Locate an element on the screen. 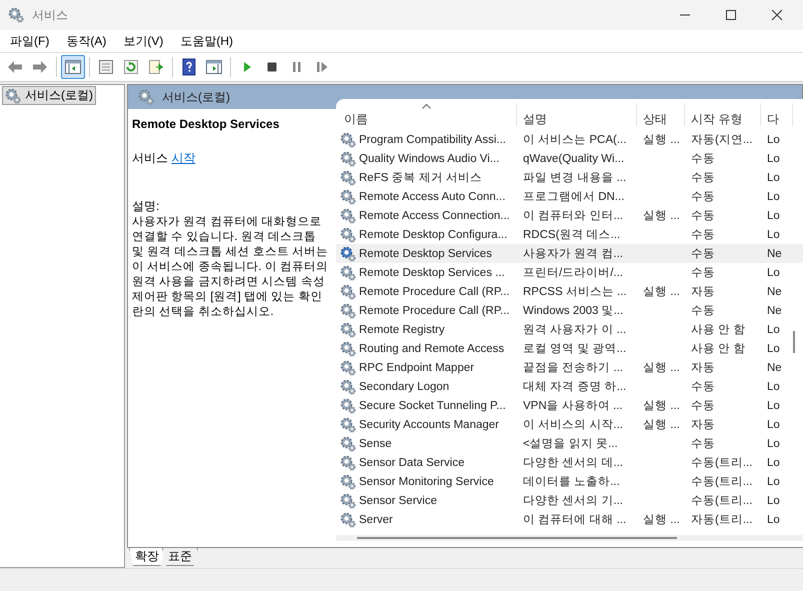 Image resolution: width=803 pixels, height=591 pixels. service-row: Remote Access Connection... 이 컴퓨터와 인터... 실행 ... 수동 Lo is located at coordinates (569, 215).